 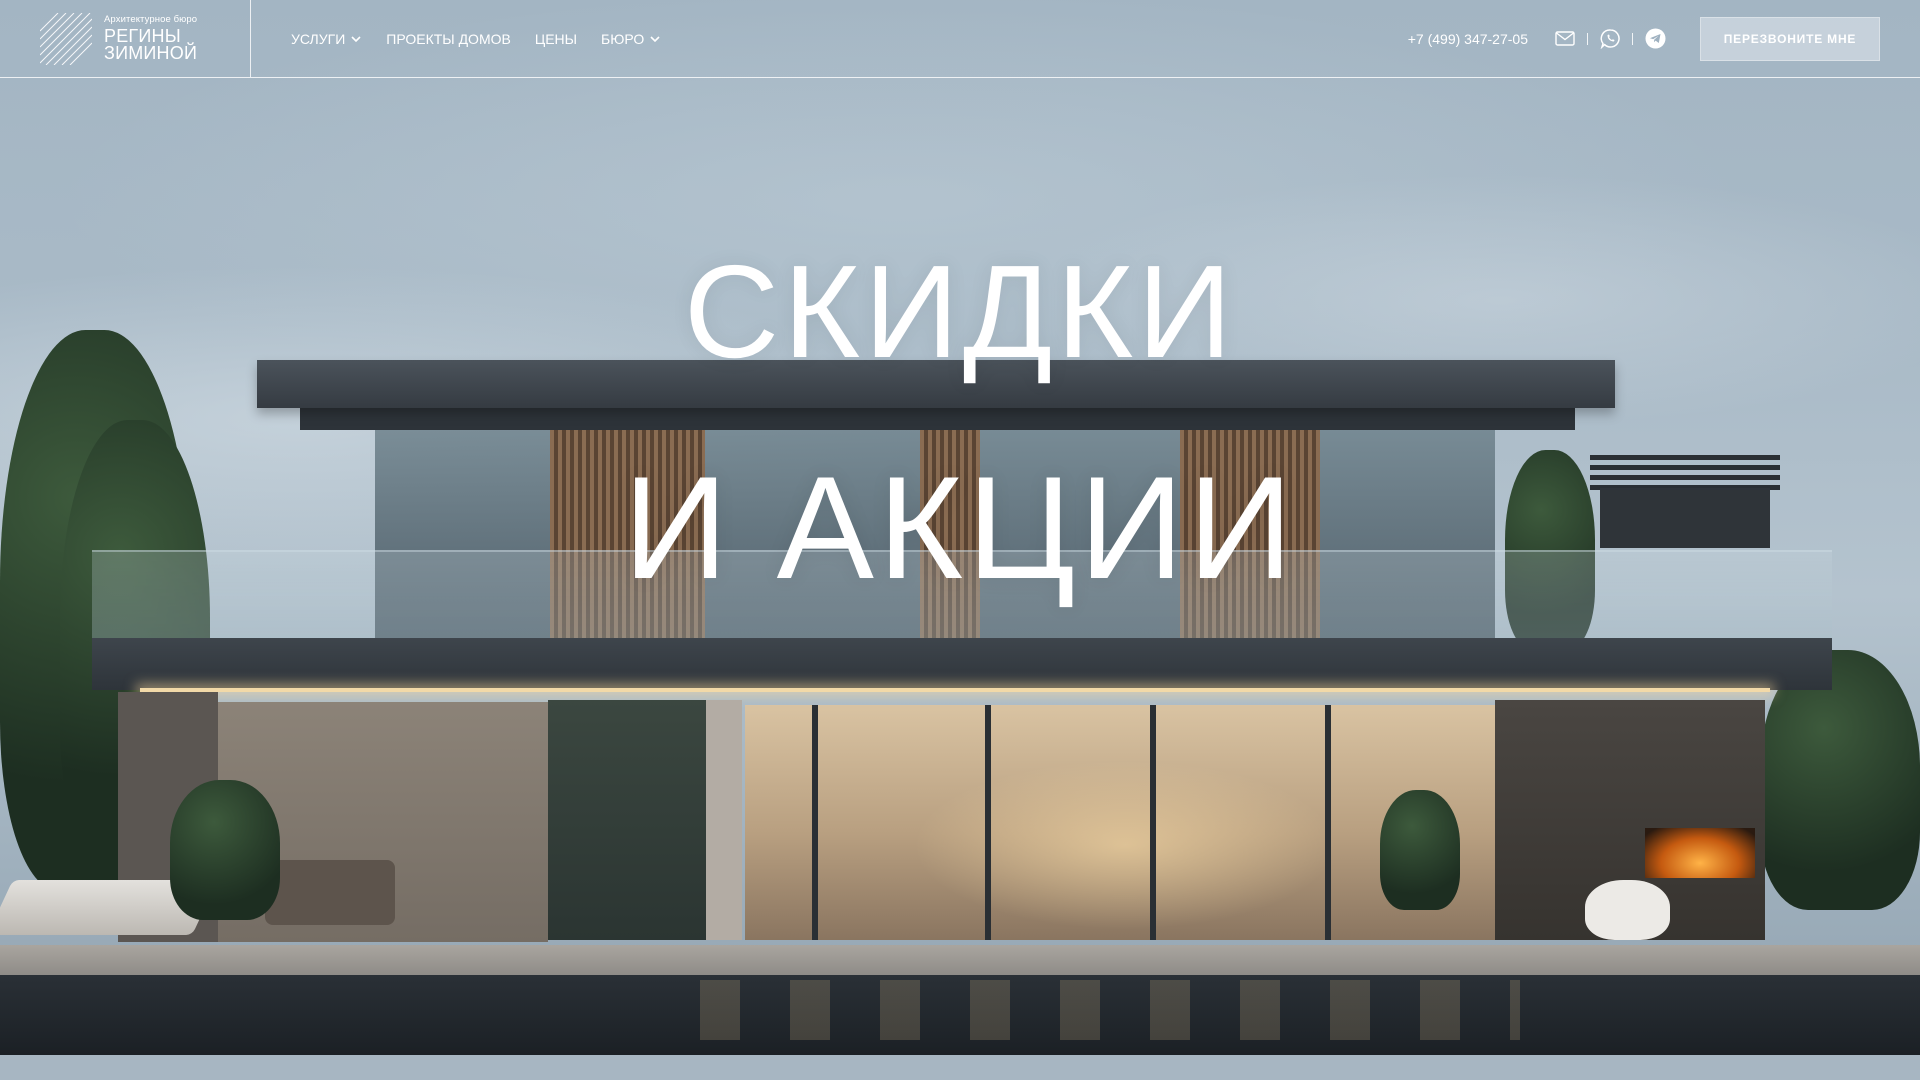 I want to click on header-contacts: +7 (499) 347-27-05 ПЕРЕЗВОНИТЕ МНЕ, so click(x=1644, y=38).